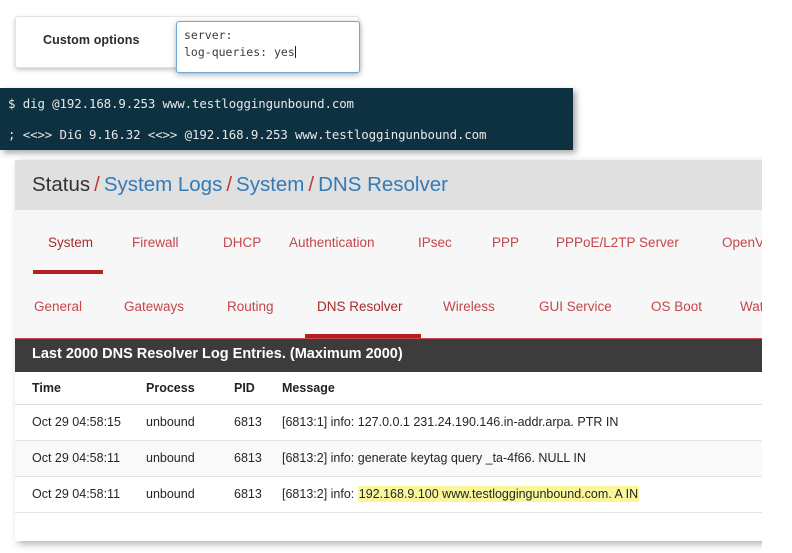 This screenshot has height=553, width=792. What do you see at coordinates (244, 388) in the screenshot?
I see `column-header-pid: PID` at bounding box center [244, 388].